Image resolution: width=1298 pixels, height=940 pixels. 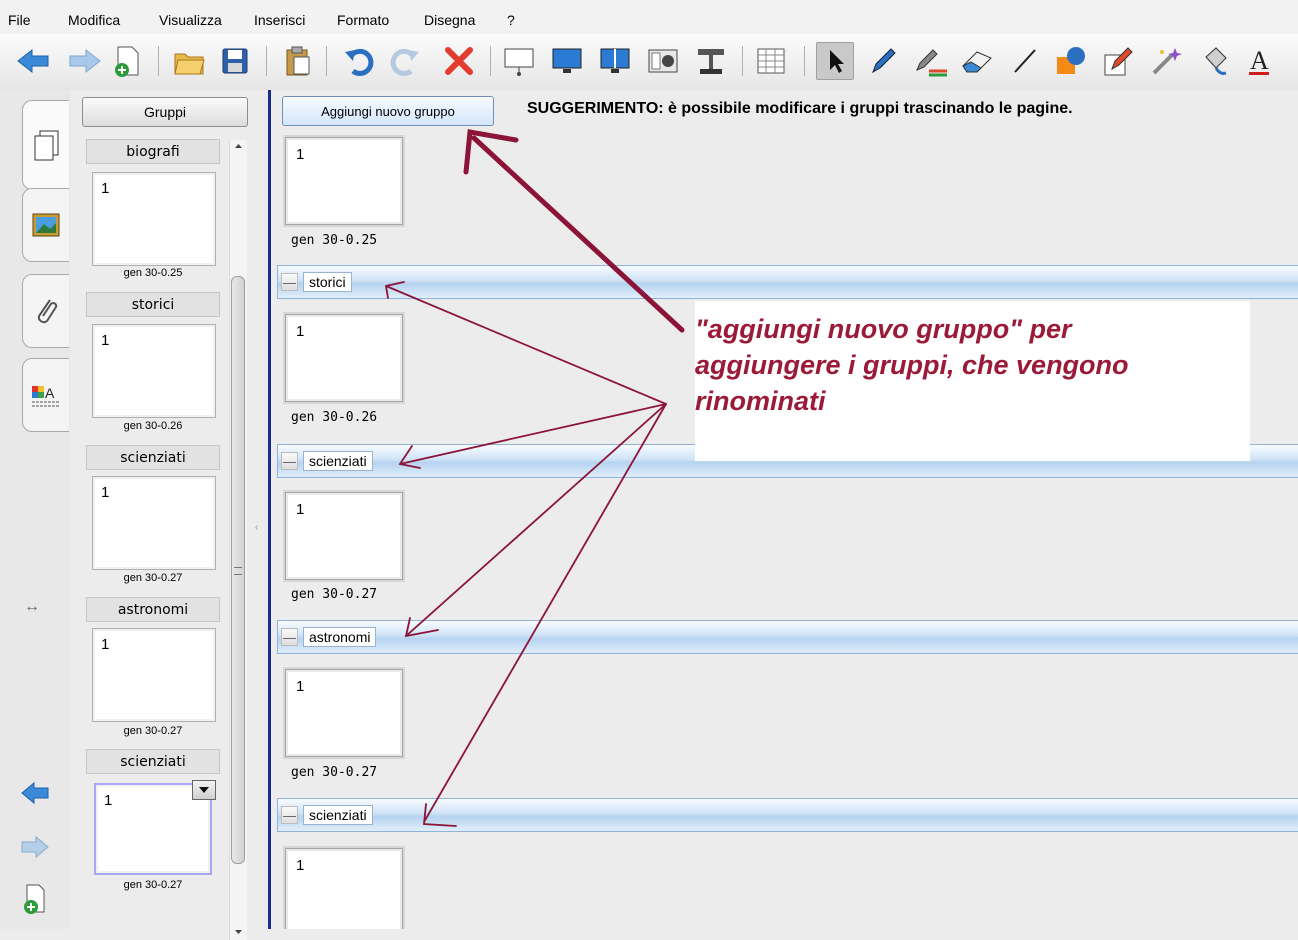 What do you see at coordinates (1071, 61) in the screenshot?
I see `shapes-icon` at bounding box center [1071, 61].